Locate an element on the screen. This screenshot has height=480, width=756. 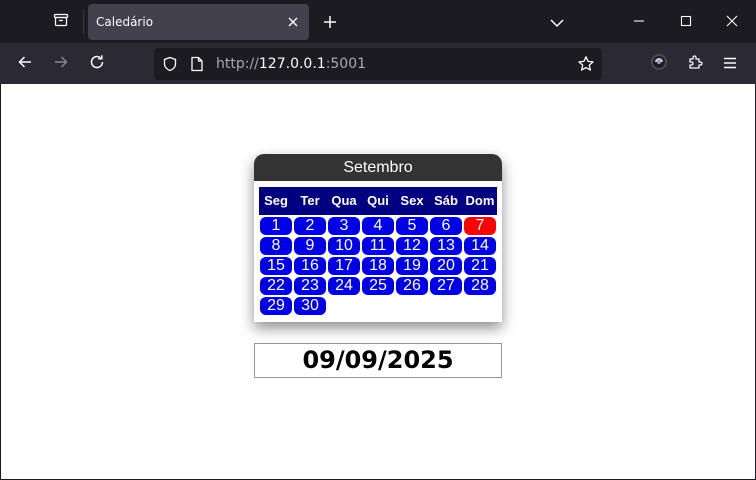
tab-overview-button is located at coordinates (61, 22).